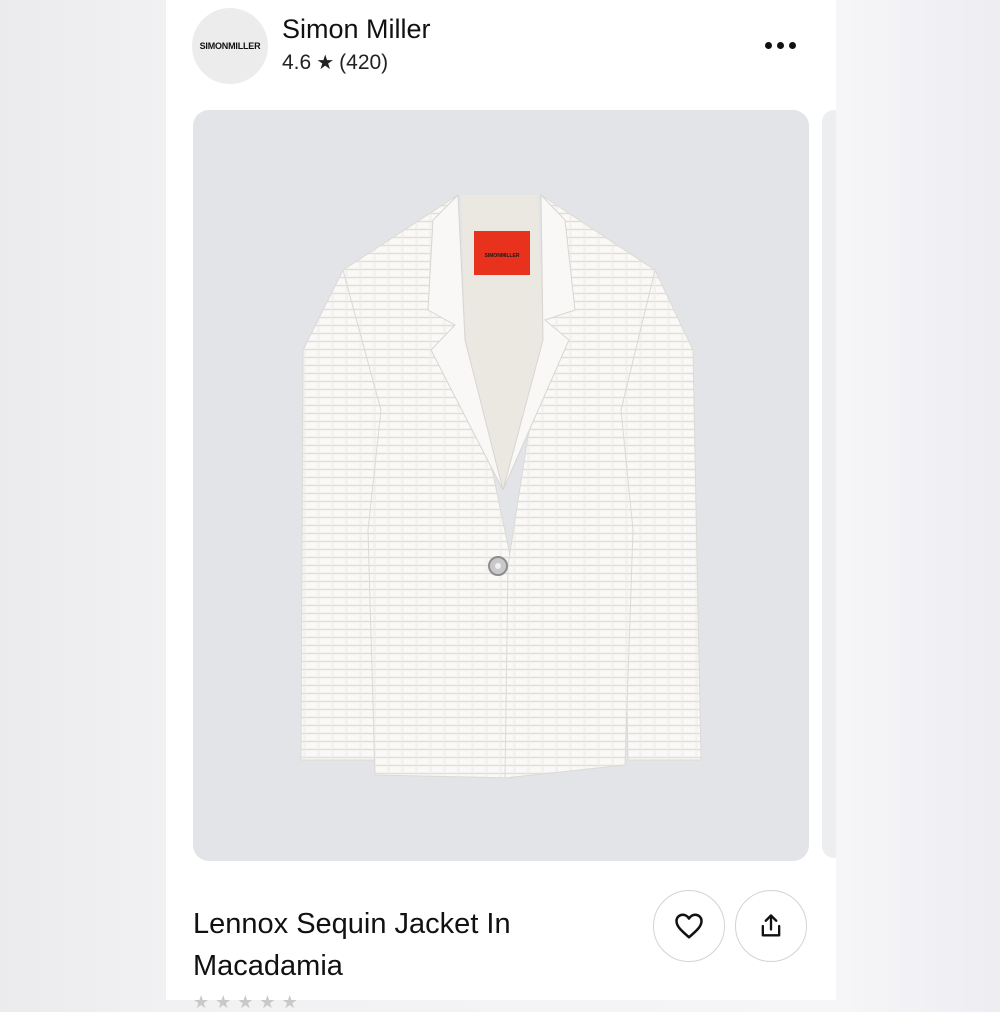 This screenshot has width=1000, height=1012. What do you see at coordinates (352, 945) in the screenshot?
I see `product-title: Lennox Sequin Jacket In Macadamia` at bounding box center [352, 945].